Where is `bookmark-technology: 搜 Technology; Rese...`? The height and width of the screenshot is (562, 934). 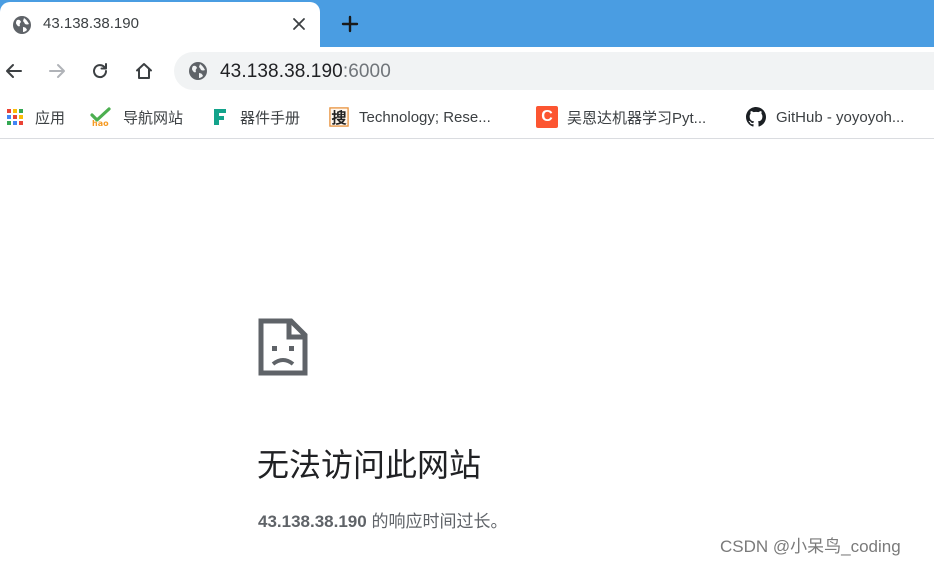 bookmark-technology: 搜 Technology; Rese... is located at coordinates (410, 117).